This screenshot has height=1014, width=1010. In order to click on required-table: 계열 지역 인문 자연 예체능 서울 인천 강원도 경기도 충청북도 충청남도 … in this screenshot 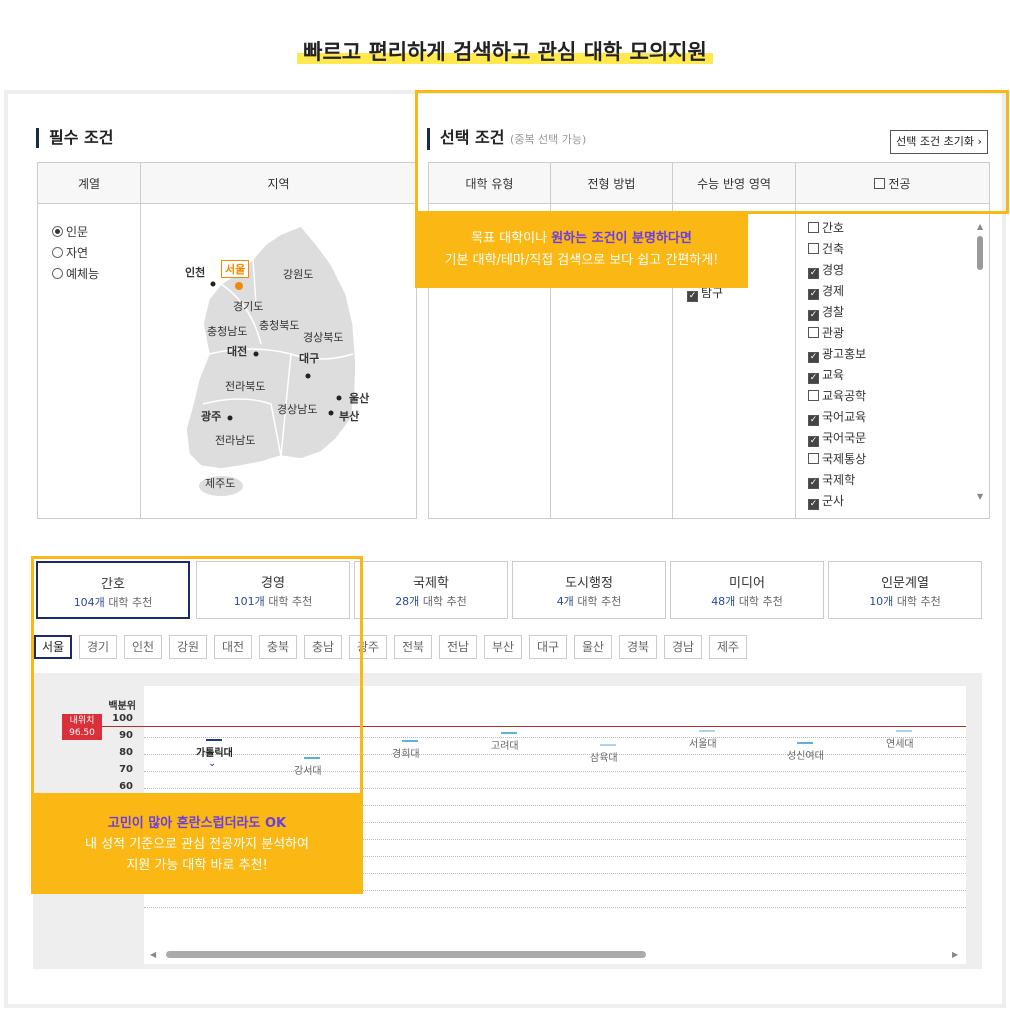, I will do `click(227, 340)`.